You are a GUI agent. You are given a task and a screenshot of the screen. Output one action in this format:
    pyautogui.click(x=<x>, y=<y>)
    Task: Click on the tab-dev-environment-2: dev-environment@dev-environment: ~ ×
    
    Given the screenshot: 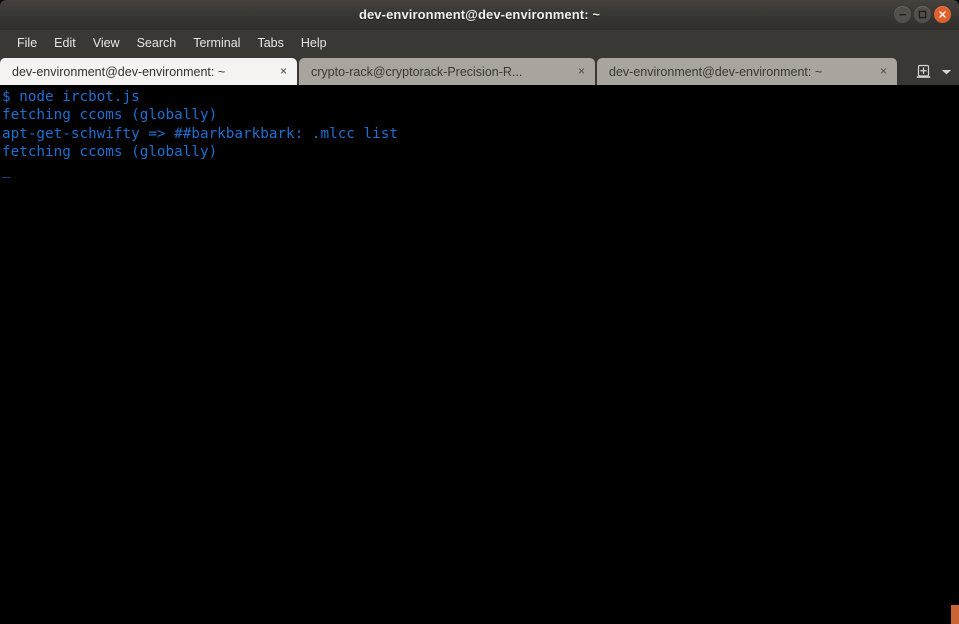 What is the action you would take?
    pyautogui.click(x=747, y=71)
    